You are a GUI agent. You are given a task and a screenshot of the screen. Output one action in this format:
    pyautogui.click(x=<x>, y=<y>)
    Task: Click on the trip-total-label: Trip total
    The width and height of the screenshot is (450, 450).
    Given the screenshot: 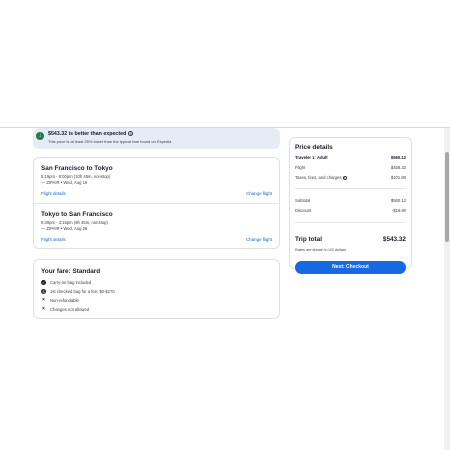 What is the action you would take?
    pyautogui.click(x=308, y=239)
    